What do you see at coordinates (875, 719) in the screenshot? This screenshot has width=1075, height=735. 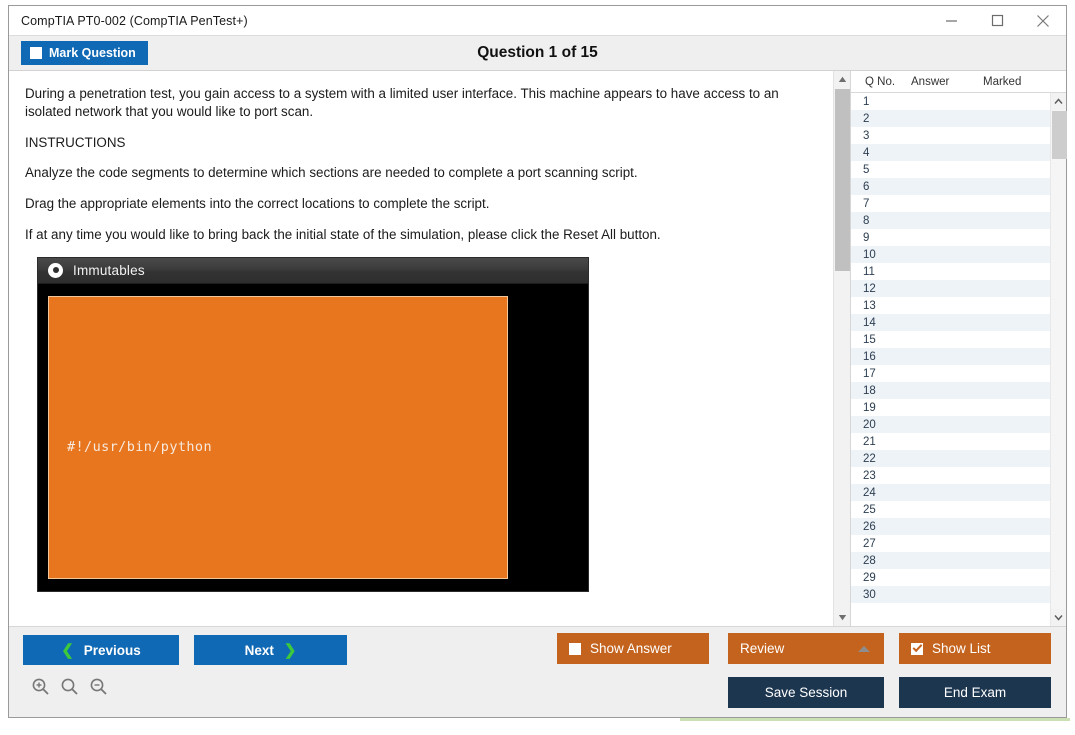 I see `background-accent-strip` at bounding box center [875, 719].